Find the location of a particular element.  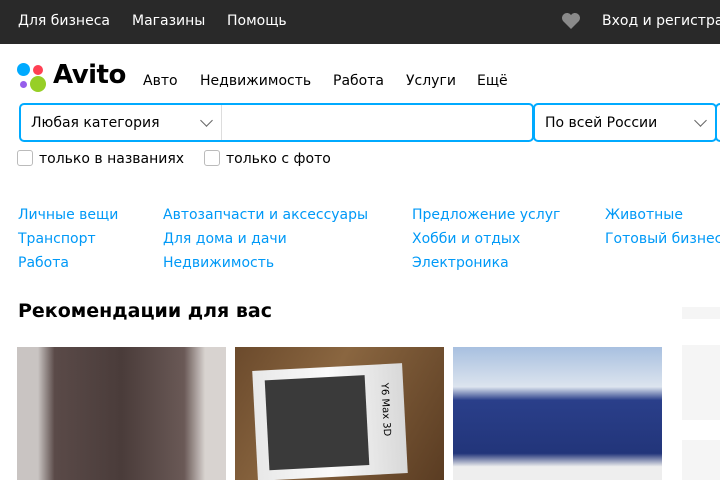

product-card-car is located at coordinates (557, 413).